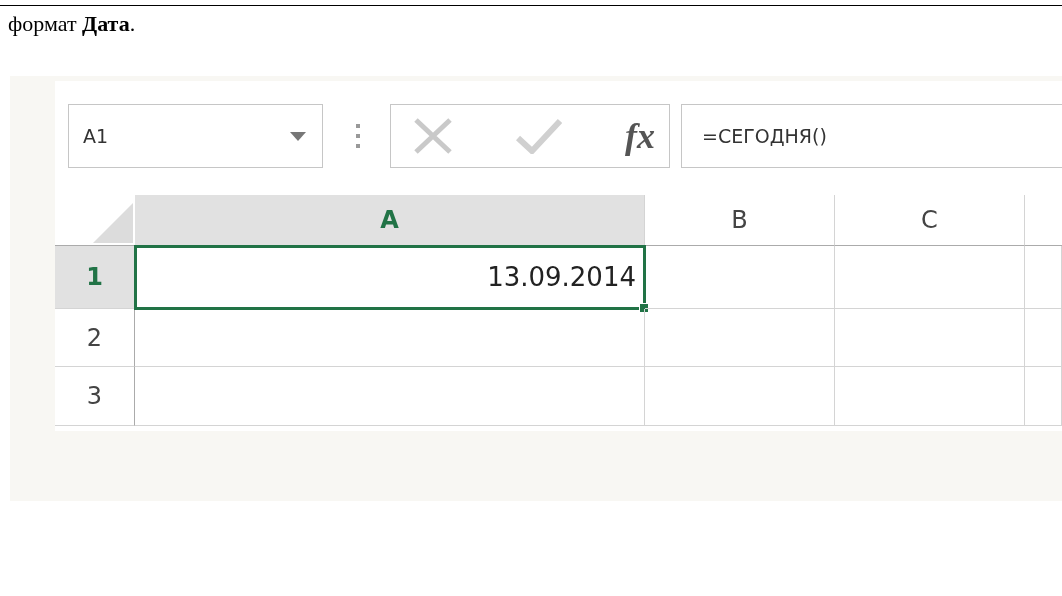 The height and width of the screenshot is (596, 1062). What do you see at coordinates (72, 24) in the screenshot?
I see `intro-text: формат Дата.` at bounding box center [72, 24].